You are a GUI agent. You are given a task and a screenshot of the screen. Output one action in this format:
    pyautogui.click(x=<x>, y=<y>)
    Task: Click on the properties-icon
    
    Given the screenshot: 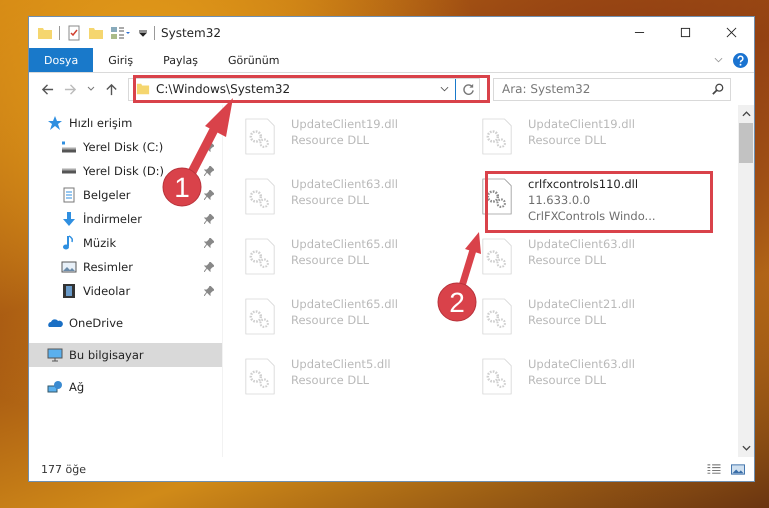 What is the action you would take?
    pyautogui.click(x=121, y=32)
    